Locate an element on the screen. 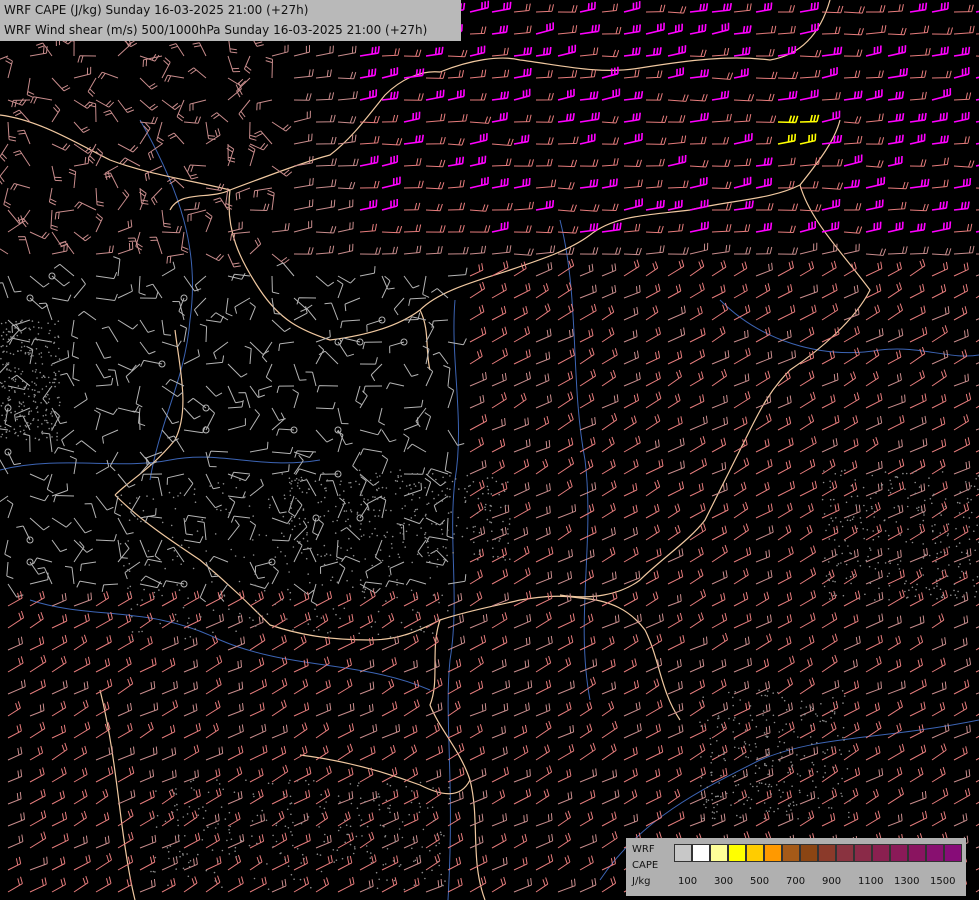  legend-model: WRF is located at coordinates (643, 849).